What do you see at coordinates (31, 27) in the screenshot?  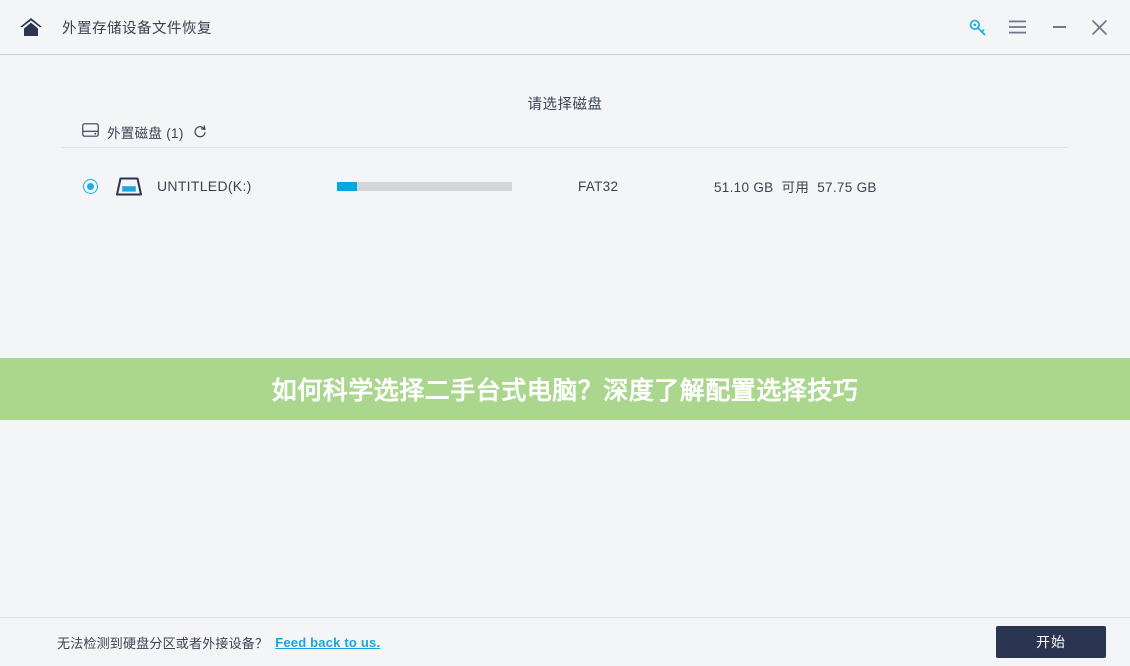 I see `home-icon` at bounding box center [31, 27].